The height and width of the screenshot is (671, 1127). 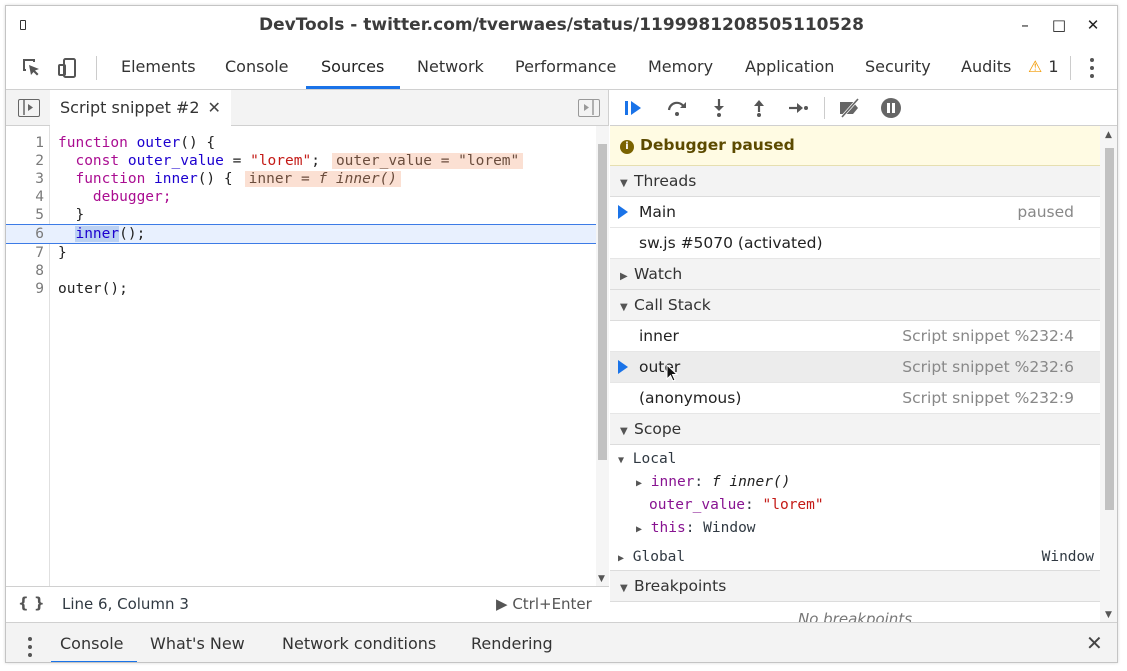 I want to click on tab-console: Console, so click(x=257, y=66).